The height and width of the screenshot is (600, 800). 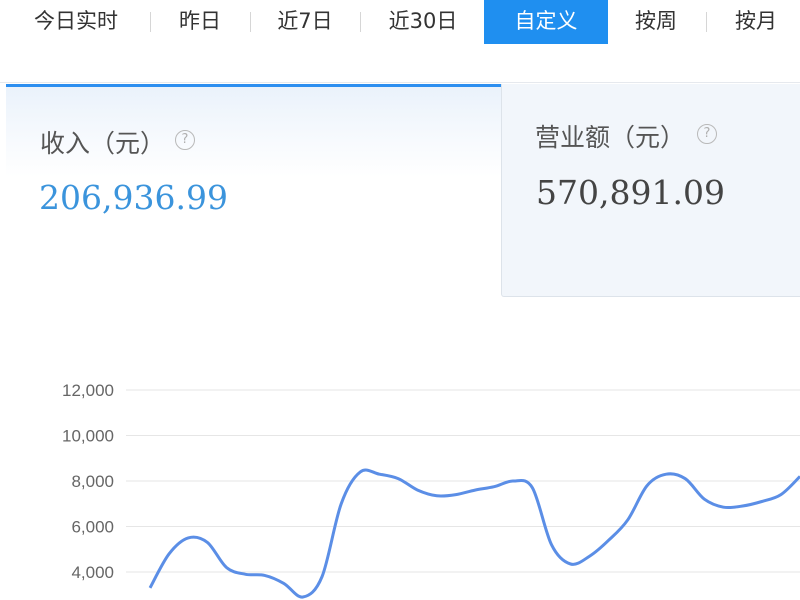 I want to click on y-tick-label: 10,000, so click(x=88, y=436).